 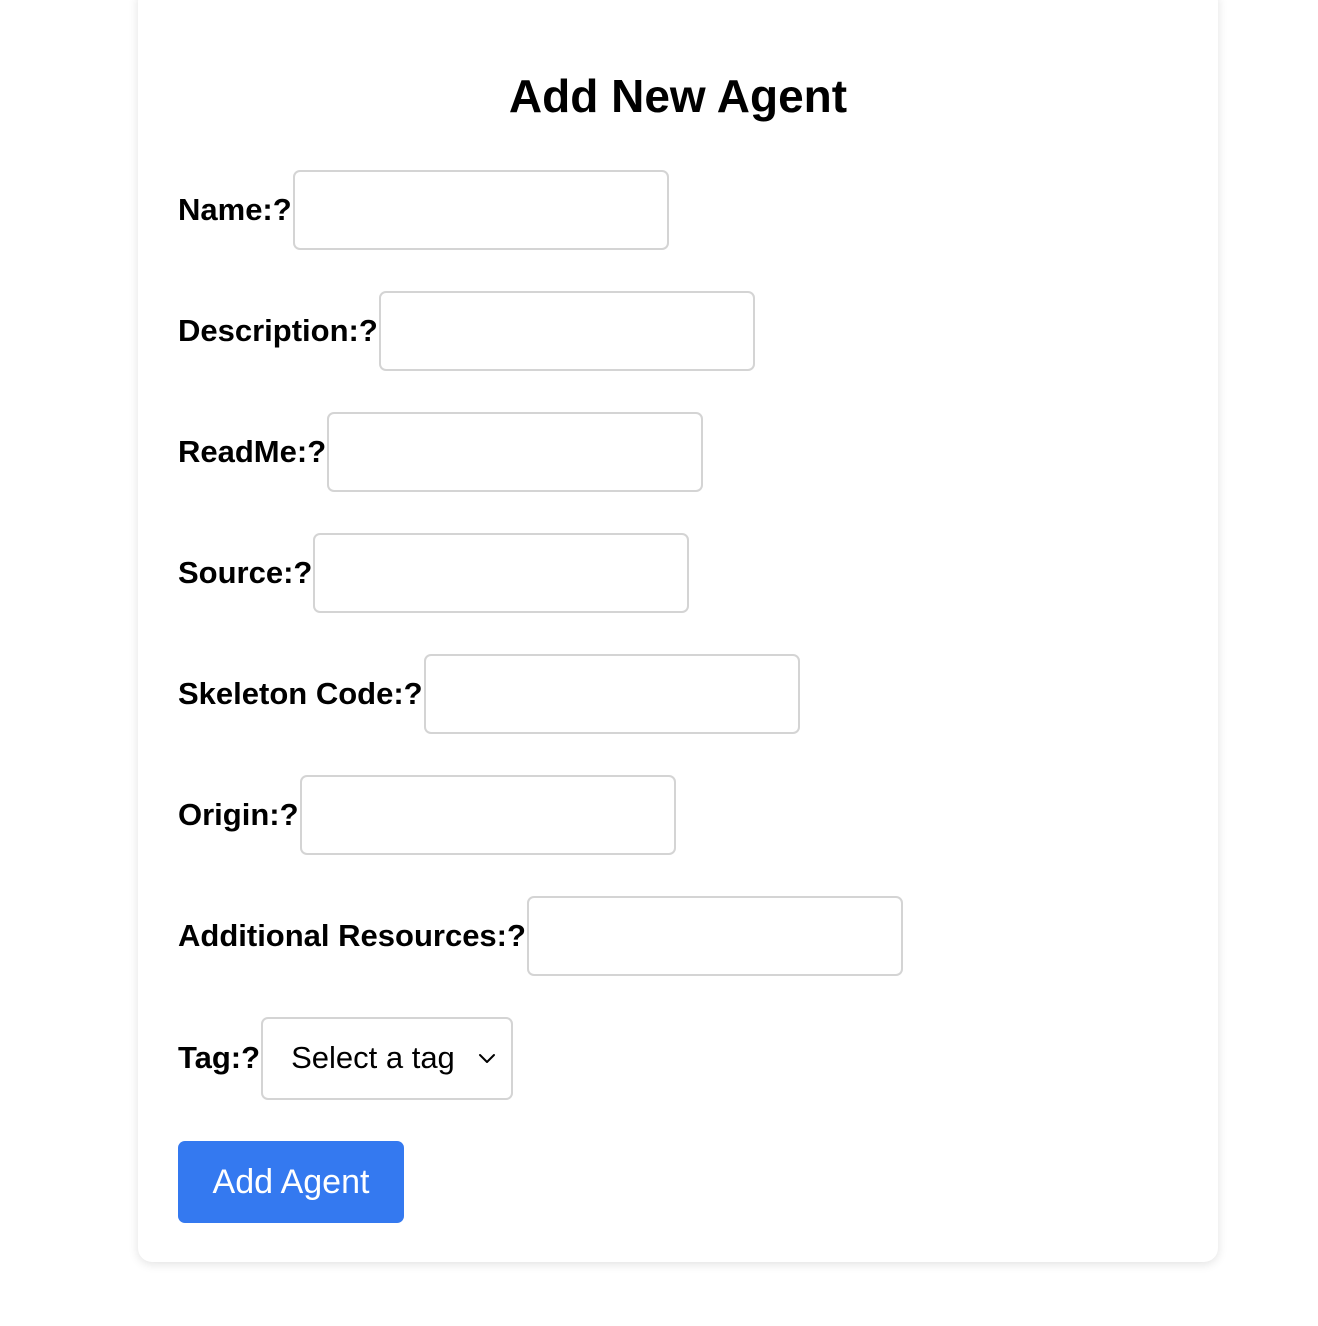 I want to click on source-label: Source:?, so click(x=245, y=572).